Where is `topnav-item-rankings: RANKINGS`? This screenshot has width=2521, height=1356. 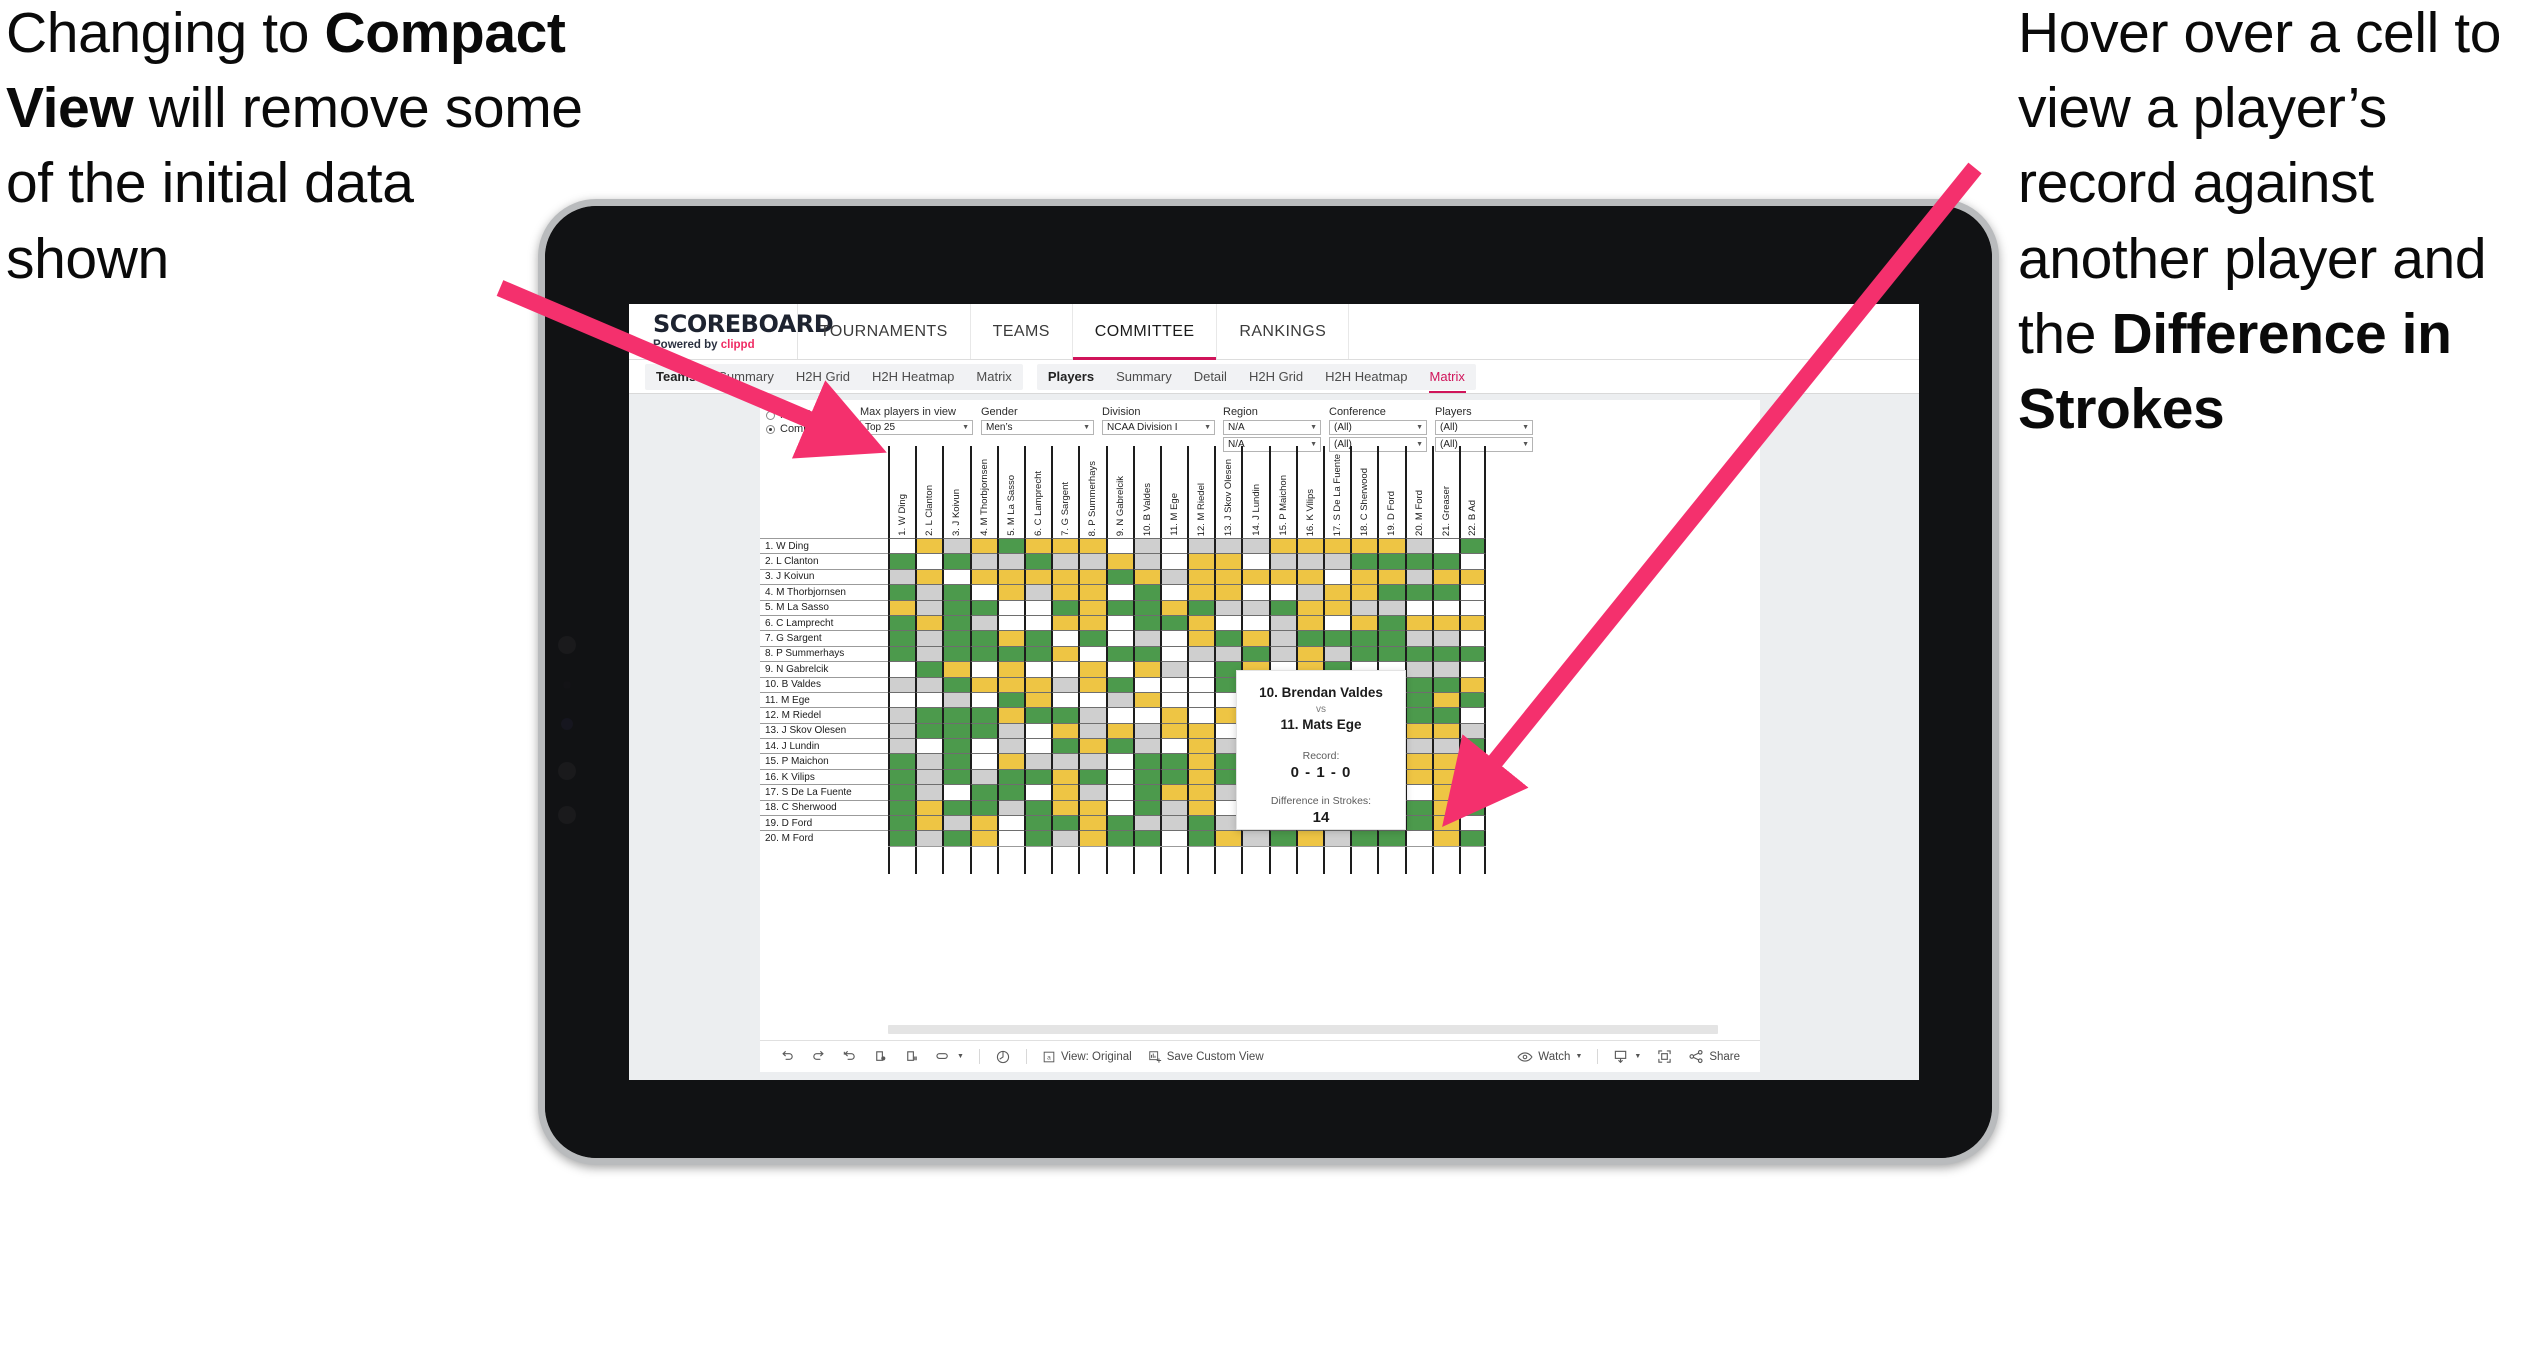
topnav-item-rankings: RANKINGS is located at coordinates (1283, 331).